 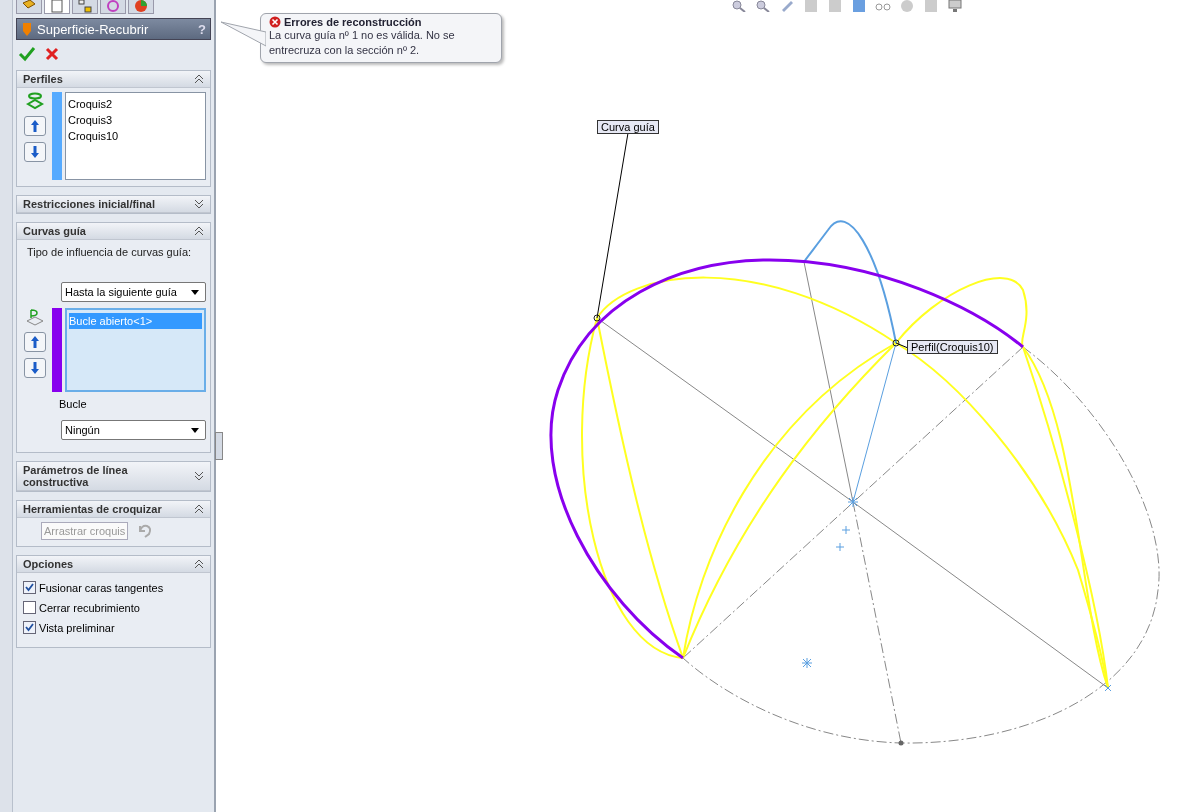 What do you see at coordinates (43, 79) in the screenshot?
I see `group-title: Perfiles` at bounding box center [43, 79].